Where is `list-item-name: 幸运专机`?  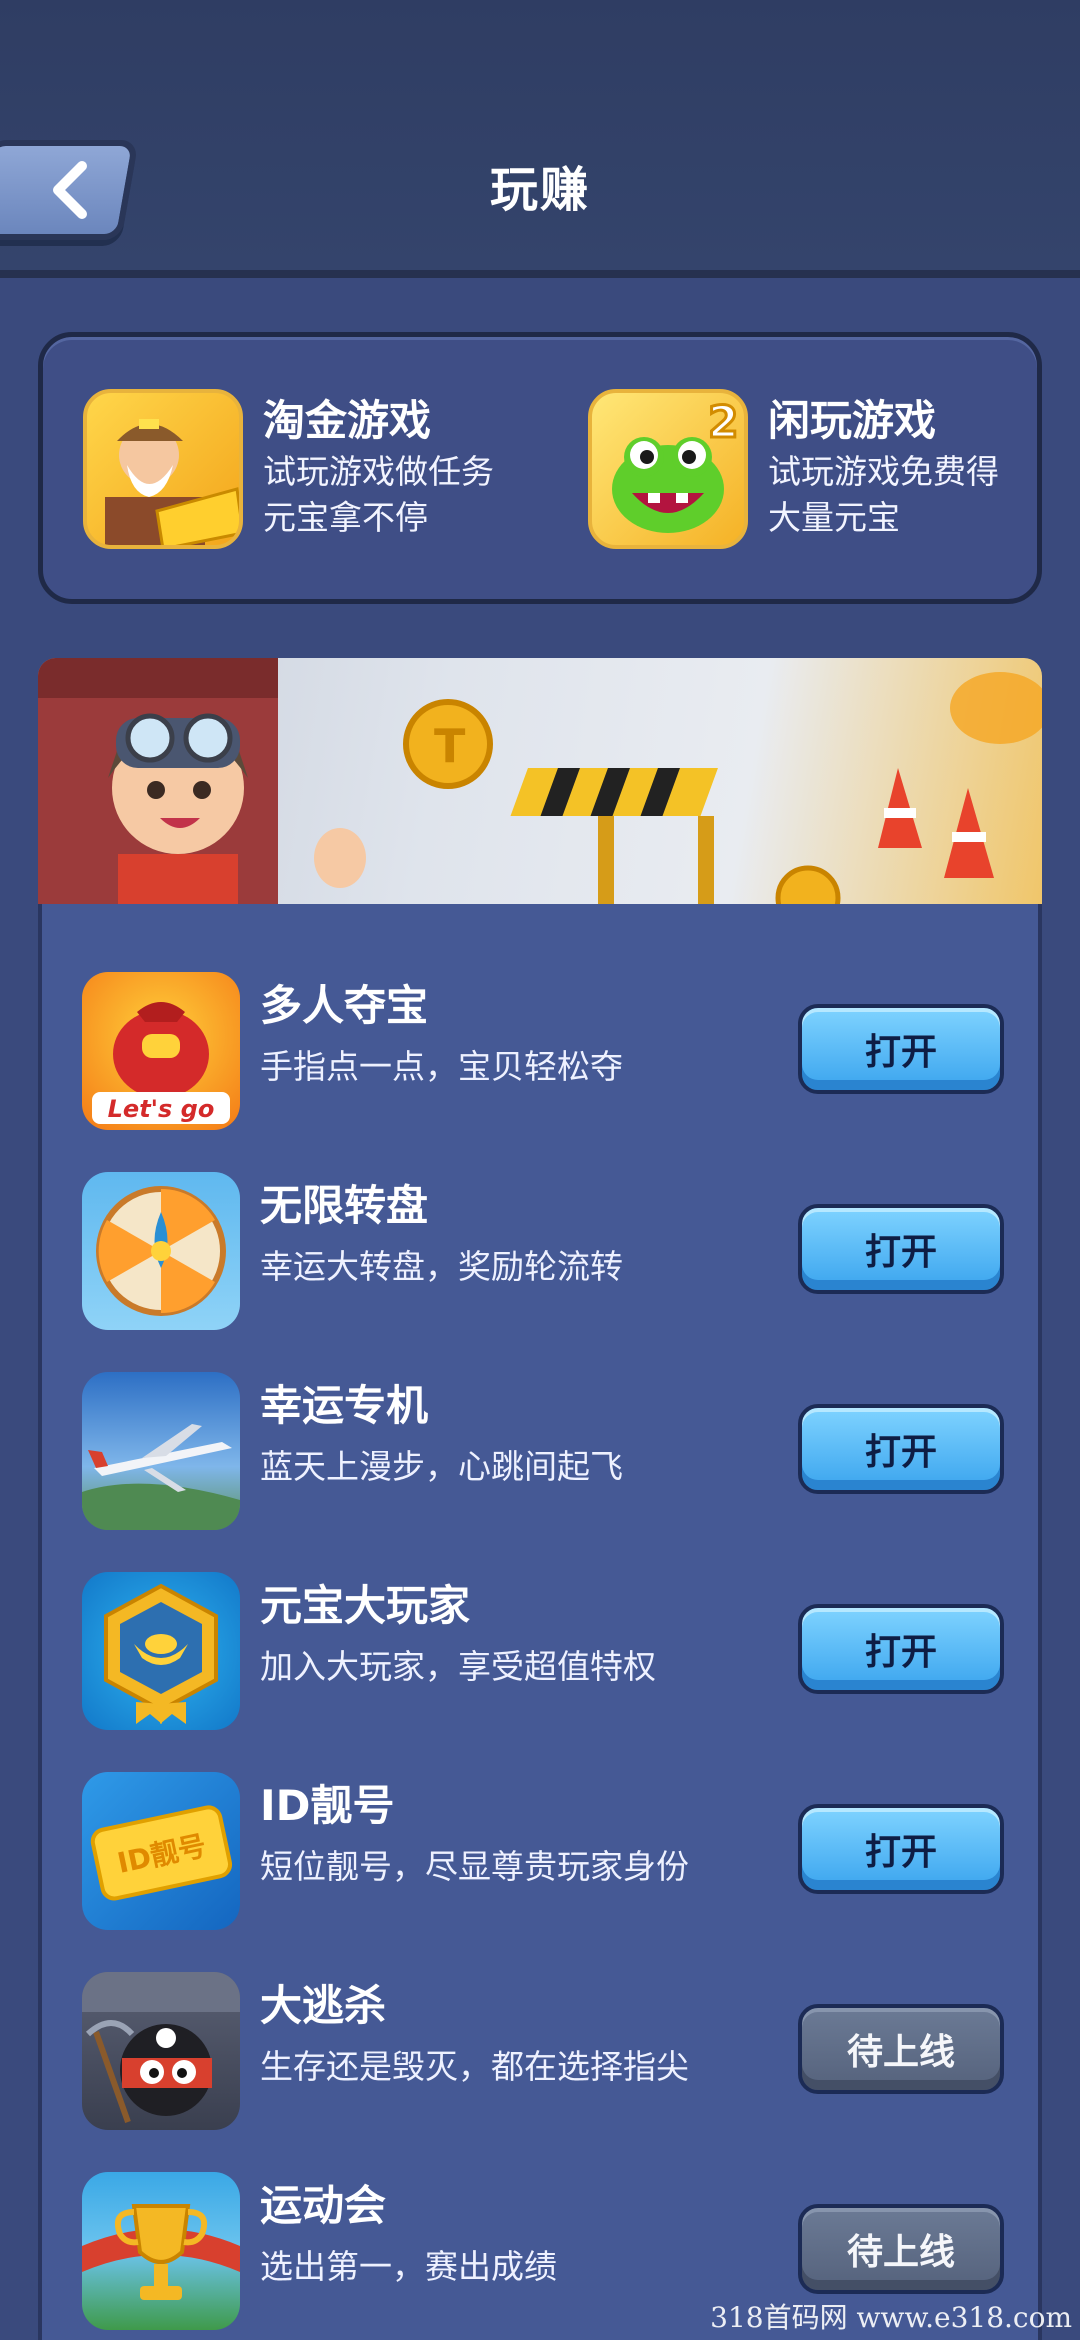 list-item-name: 幸运专机 is located at coordinates (344, 1405).